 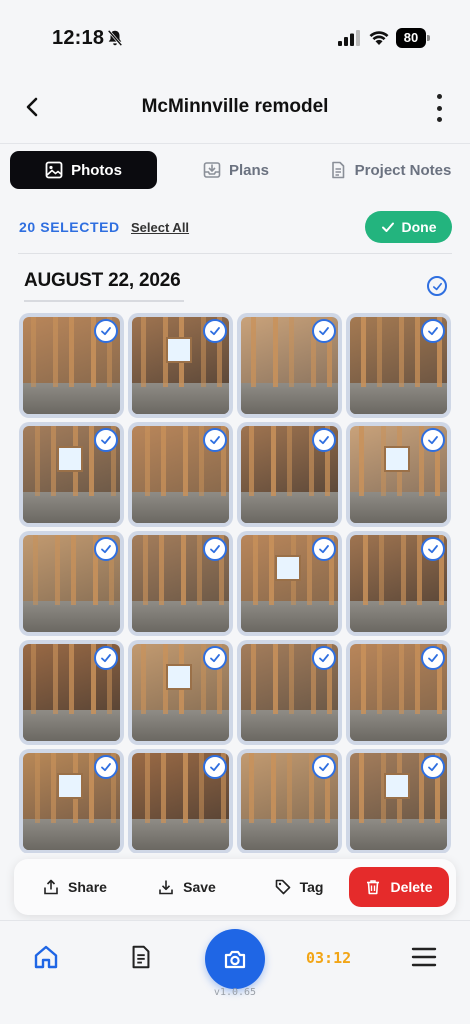 What do you see at coordinates (160, 227) in the screenshot?
I see `select-all-link: Select All` at bounding box center [160, 227].